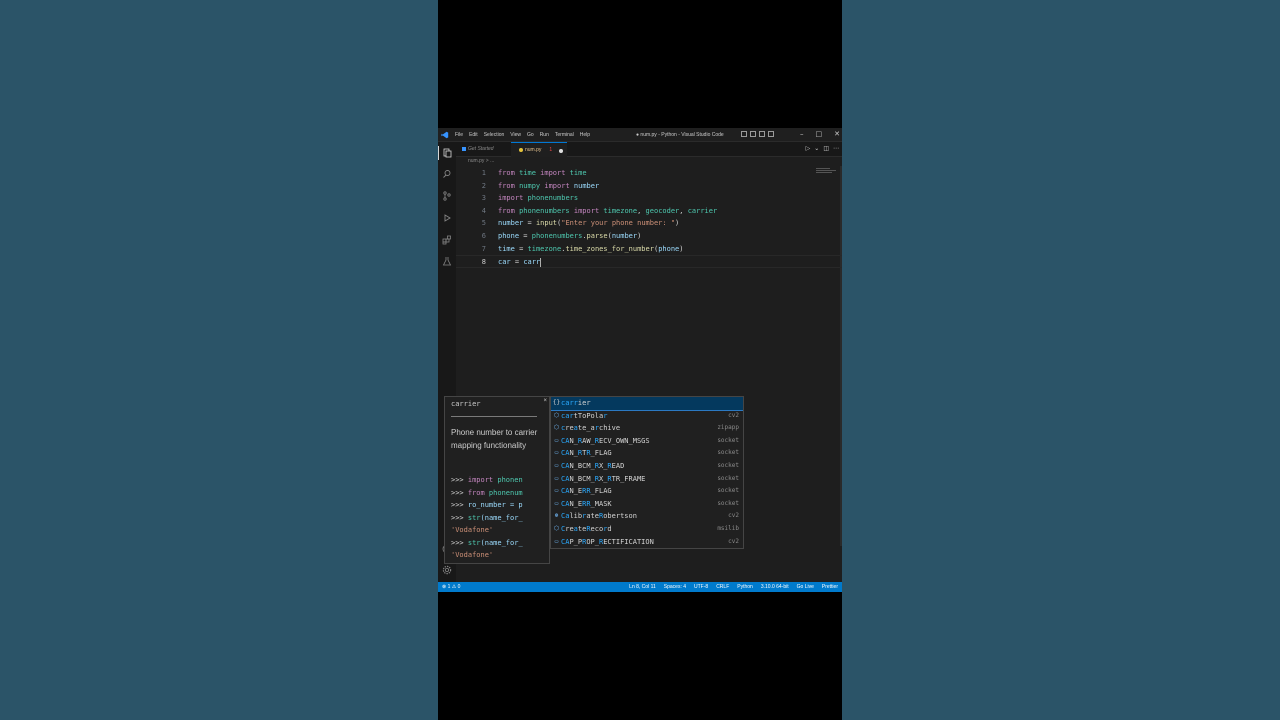  I want to click on status-item: Ln 8, Col 11, so click(642, 587).